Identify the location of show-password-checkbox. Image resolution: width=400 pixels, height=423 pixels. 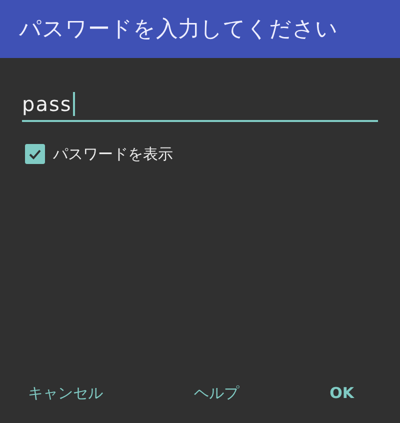
(35, 154).